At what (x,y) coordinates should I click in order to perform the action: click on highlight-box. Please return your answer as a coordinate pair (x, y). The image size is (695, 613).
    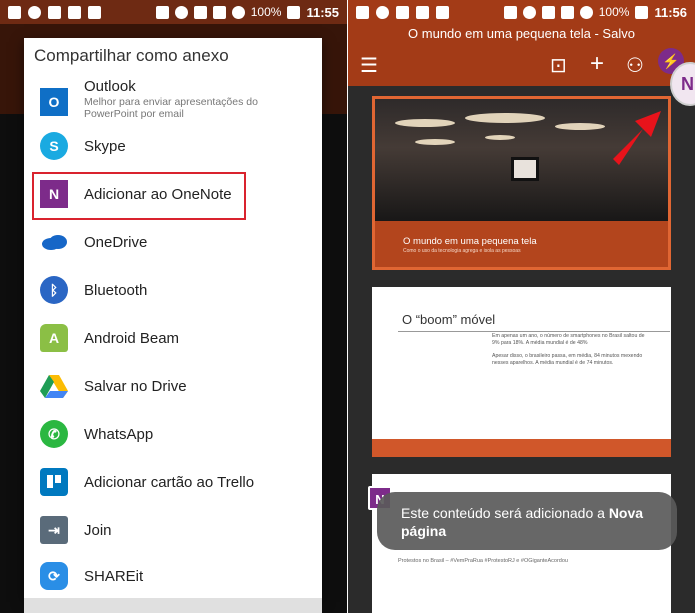
    Looking at the image, I should click on (139, 196).